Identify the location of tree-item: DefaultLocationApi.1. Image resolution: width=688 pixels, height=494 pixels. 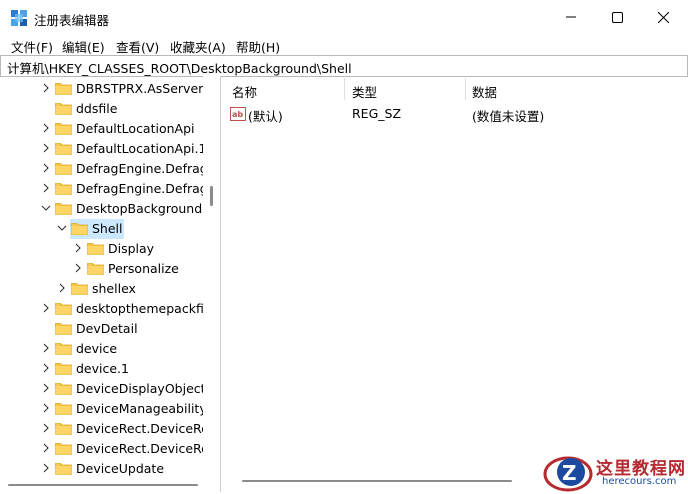
(123, 148).